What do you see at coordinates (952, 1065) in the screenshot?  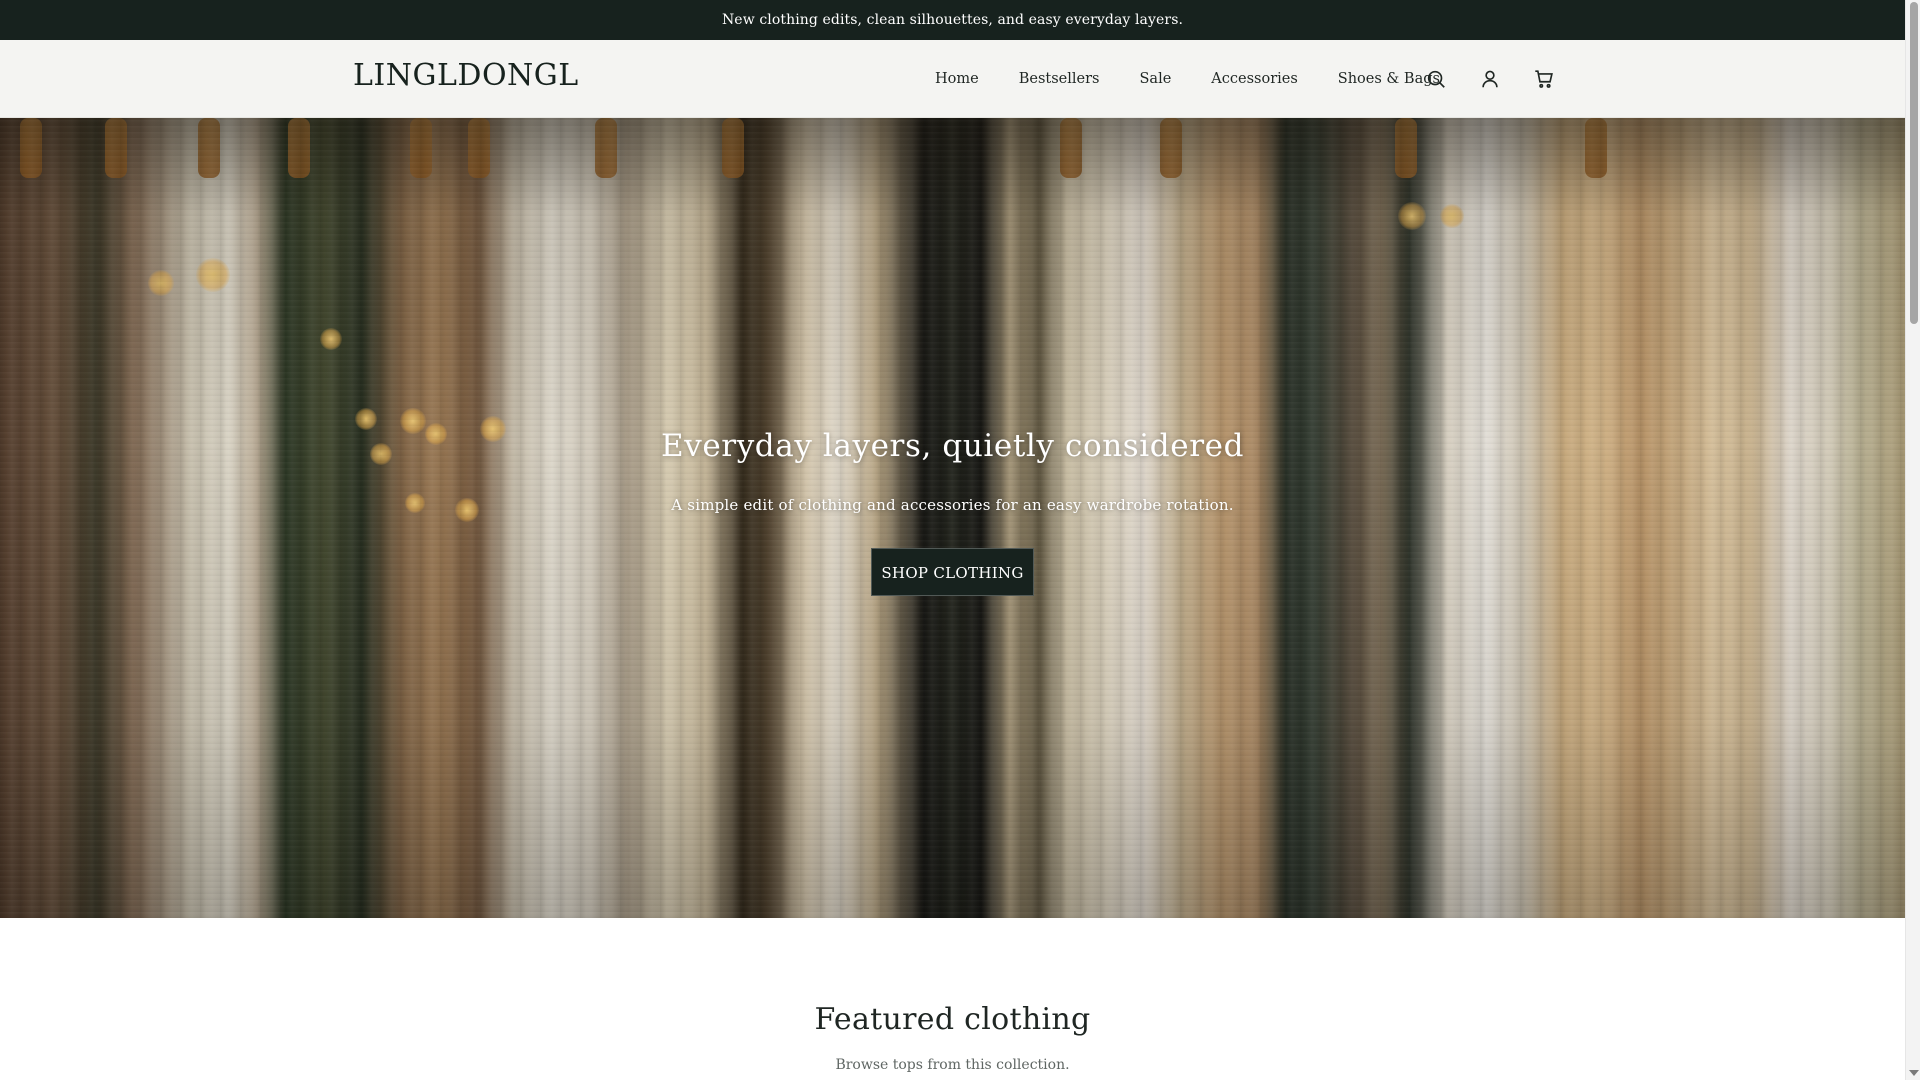 I see `featured-subtitle: Browse tops from this collection.` at bounding box center [952, 1065].